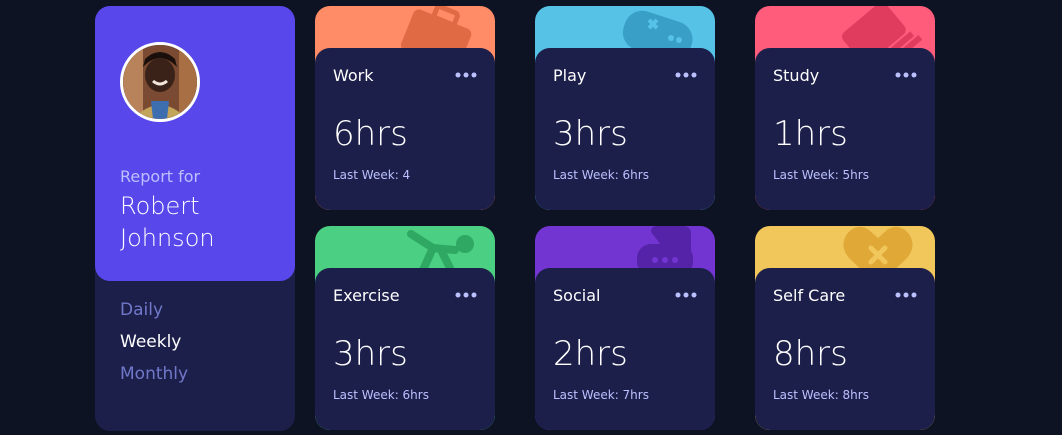  I want to click on card-self-care-title: Self Care, so click(809, 295).